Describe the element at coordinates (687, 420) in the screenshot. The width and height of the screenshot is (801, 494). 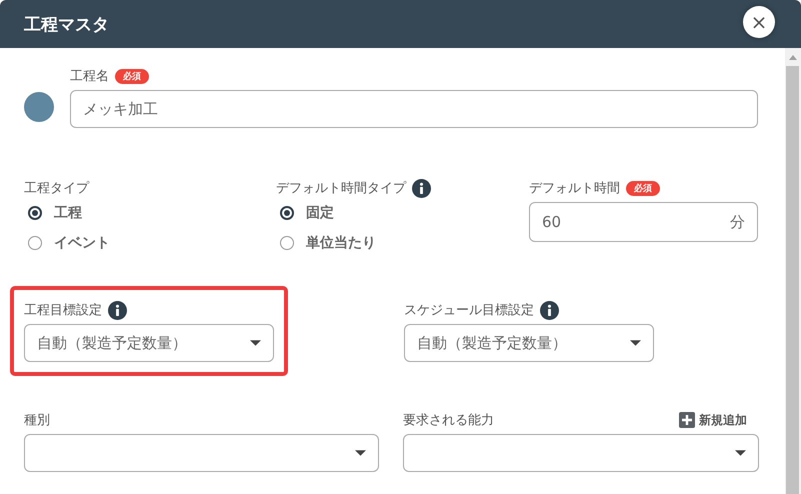
I see `plus-icon` at that location.